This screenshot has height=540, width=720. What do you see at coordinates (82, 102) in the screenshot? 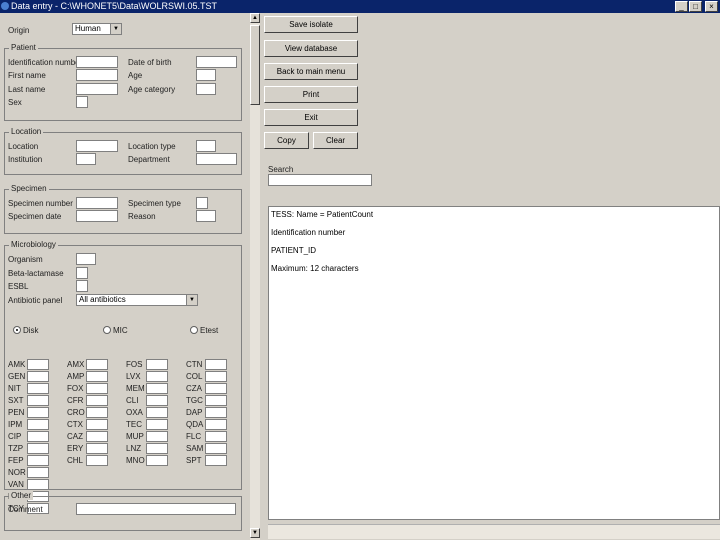
I see `sex-field` at bounding box center [82, 102].